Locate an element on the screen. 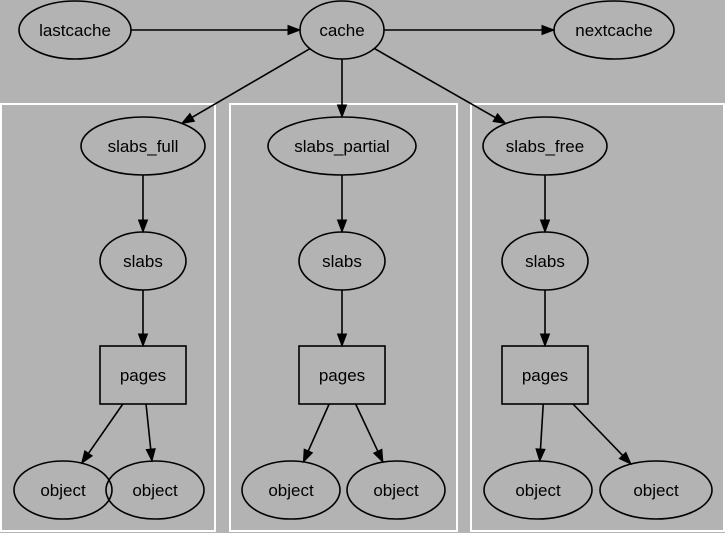  edge-pages2-to-obj2b is located at coordinates (369, 433).